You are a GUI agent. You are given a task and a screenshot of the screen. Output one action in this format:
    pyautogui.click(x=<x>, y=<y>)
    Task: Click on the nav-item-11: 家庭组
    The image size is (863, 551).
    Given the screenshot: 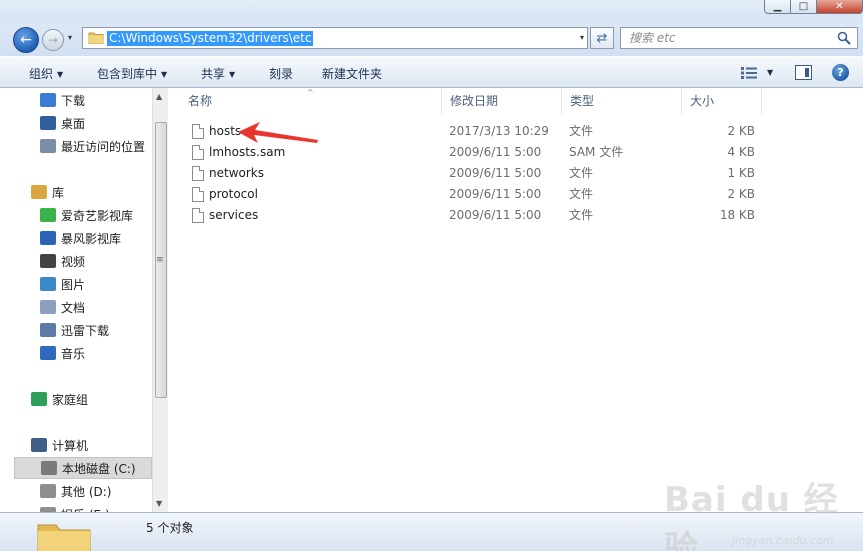 What is the action you would take?
    pyautogui.click(x=59, y=399)
    